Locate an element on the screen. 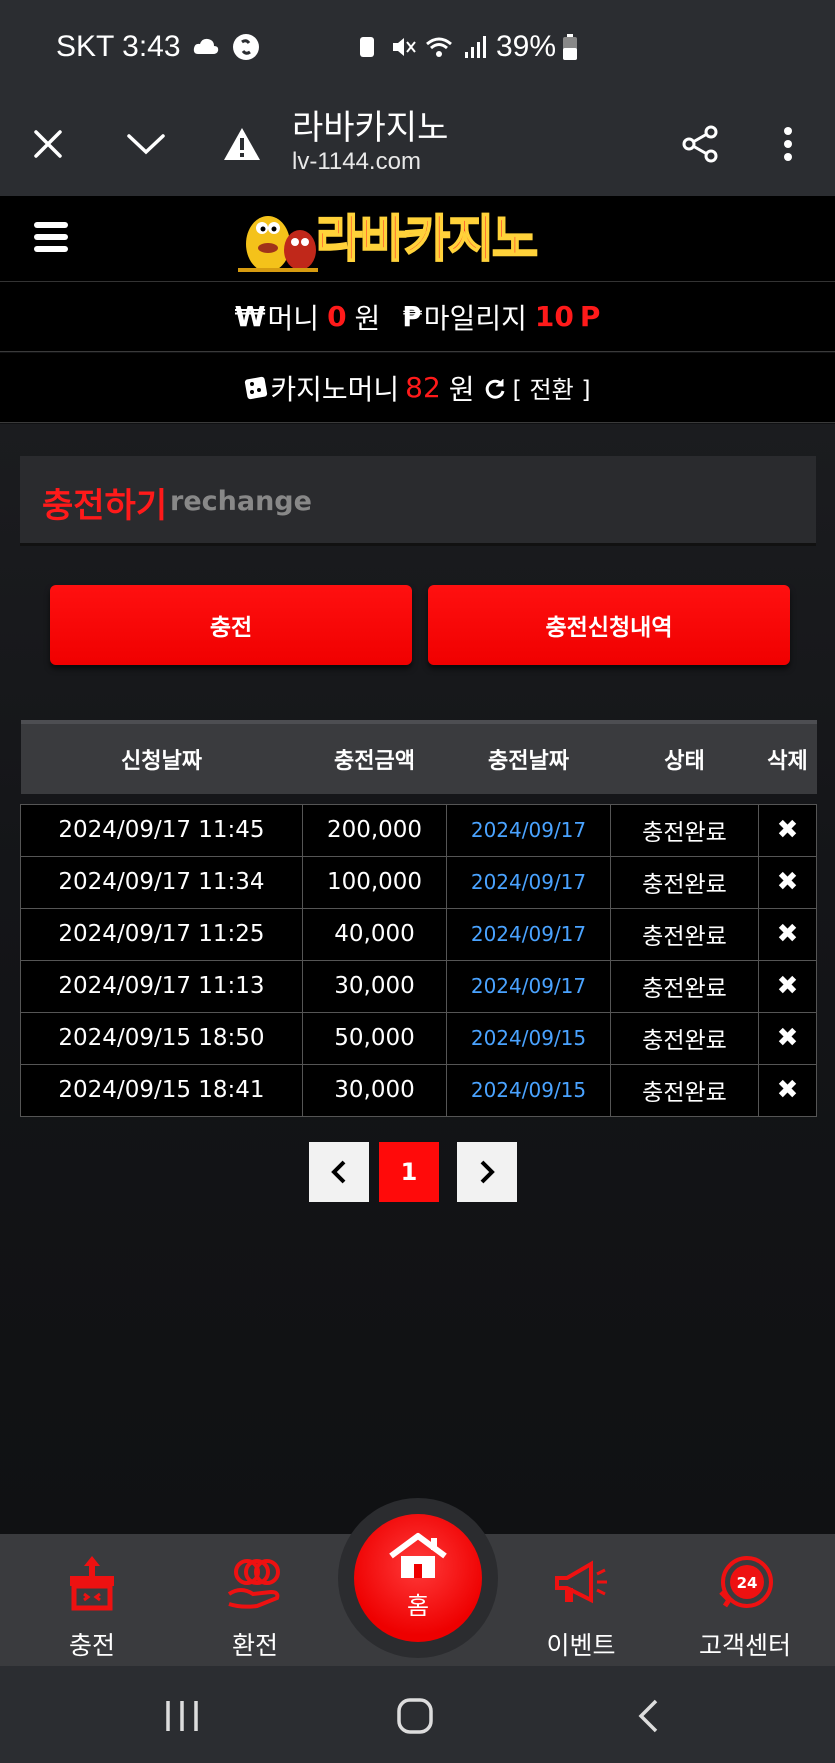 The height and width of the screenshot is (1763, 835). more-button is located at coordinates (788, 144).